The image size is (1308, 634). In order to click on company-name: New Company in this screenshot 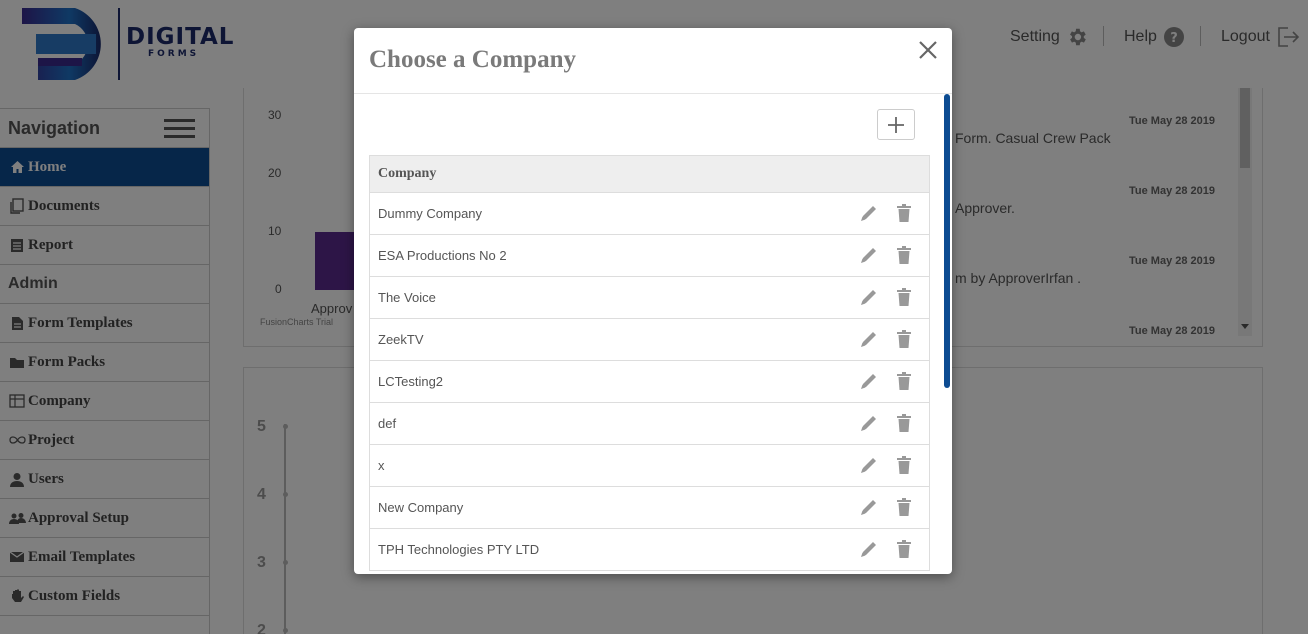, I will do `click(421, 507)`.